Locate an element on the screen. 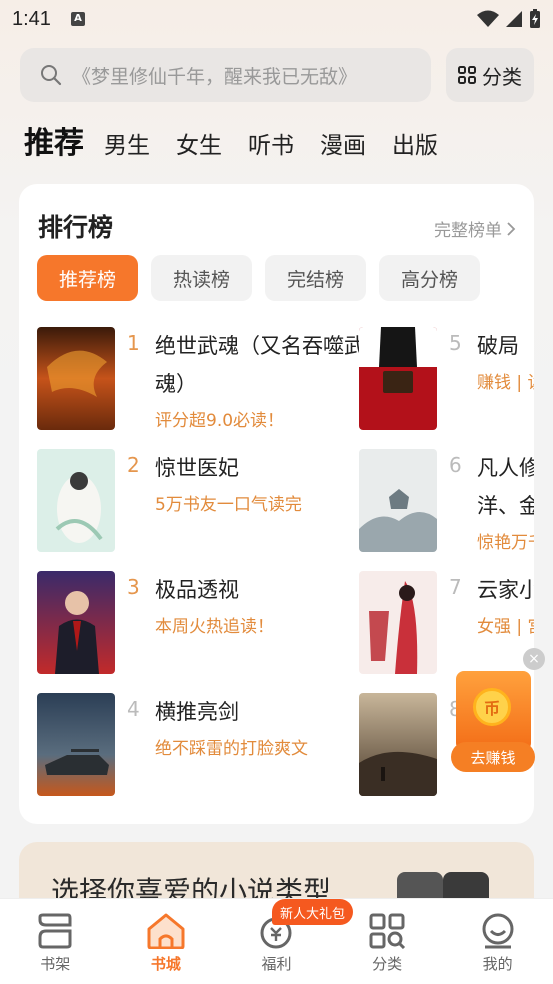 The image size is (553, 984). nav-label: 福利 is located at coordinates (276, 964).